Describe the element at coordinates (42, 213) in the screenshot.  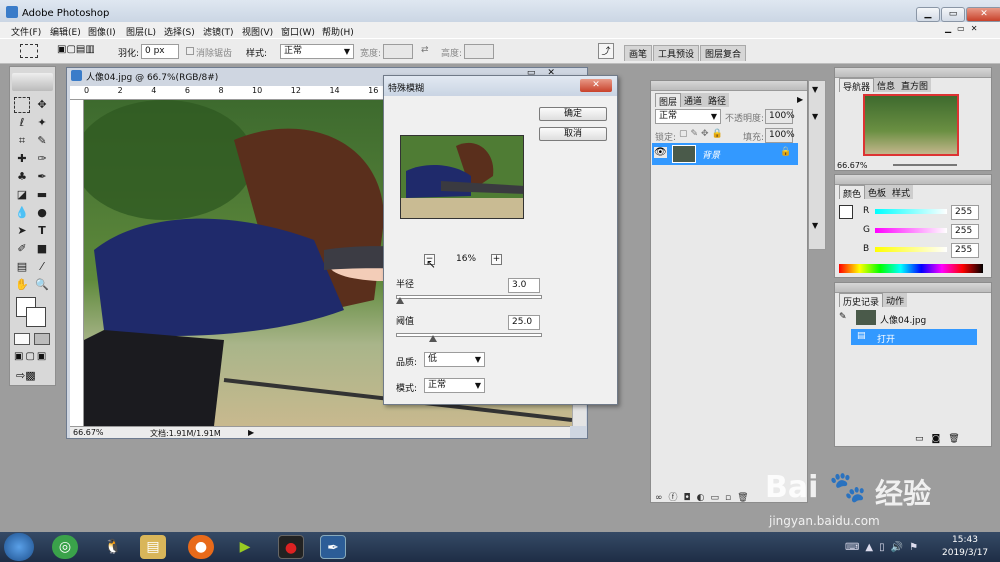
I see `dodge-tool-icon: ●` at that location.